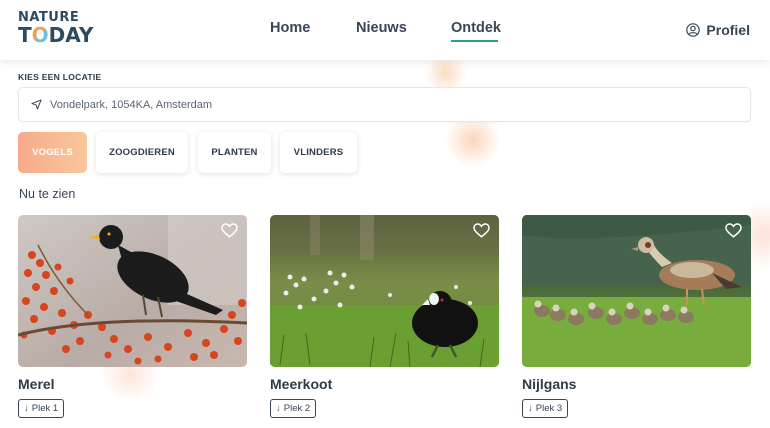 The image size is (770, 428). Describe the element at coordinates (47, 194) in the screenshot. I see `section-title: Nu te zien` at that location.